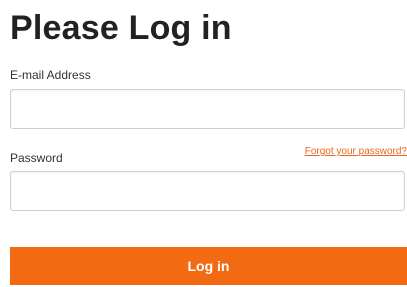 Image resolution: width=407 pixels, height=287 pixels. I want to click on page-title: Please Log in, so click(121, 28).